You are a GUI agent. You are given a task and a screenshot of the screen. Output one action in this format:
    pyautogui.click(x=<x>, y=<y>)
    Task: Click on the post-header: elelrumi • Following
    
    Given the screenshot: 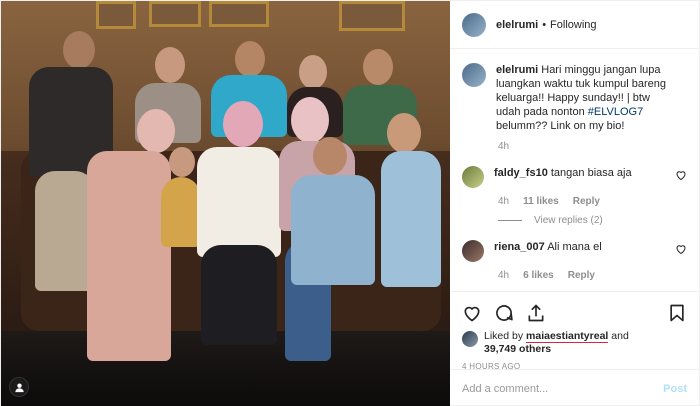 What is the action you would take?
    pyautogui.click(x=574, y=25)
    